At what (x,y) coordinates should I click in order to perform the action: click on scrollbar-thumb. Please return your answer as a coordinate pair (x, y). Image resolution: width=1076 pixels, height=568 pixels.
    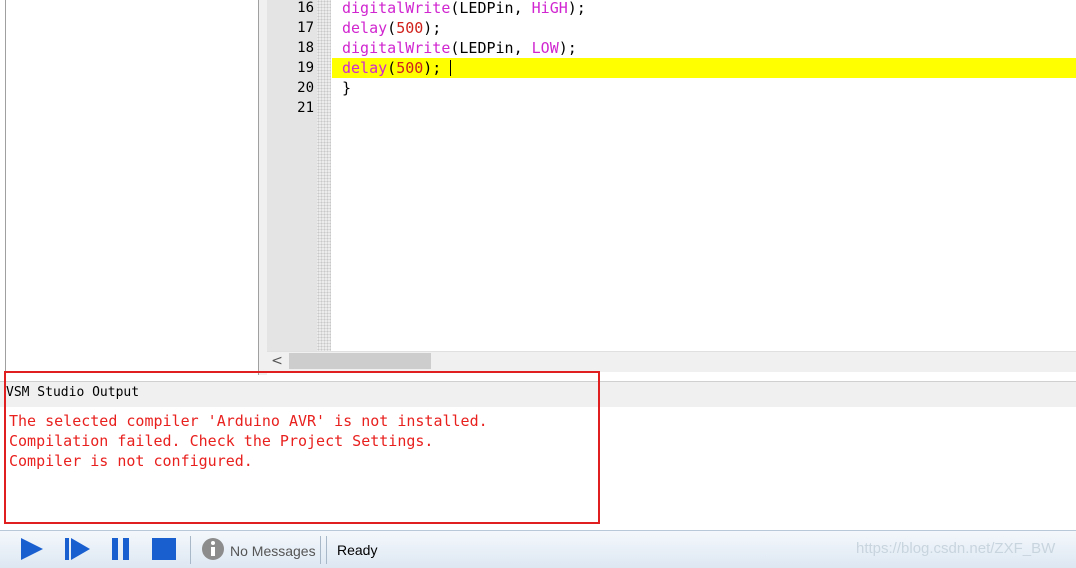
    Looking at the image, I should click on (360, 361).